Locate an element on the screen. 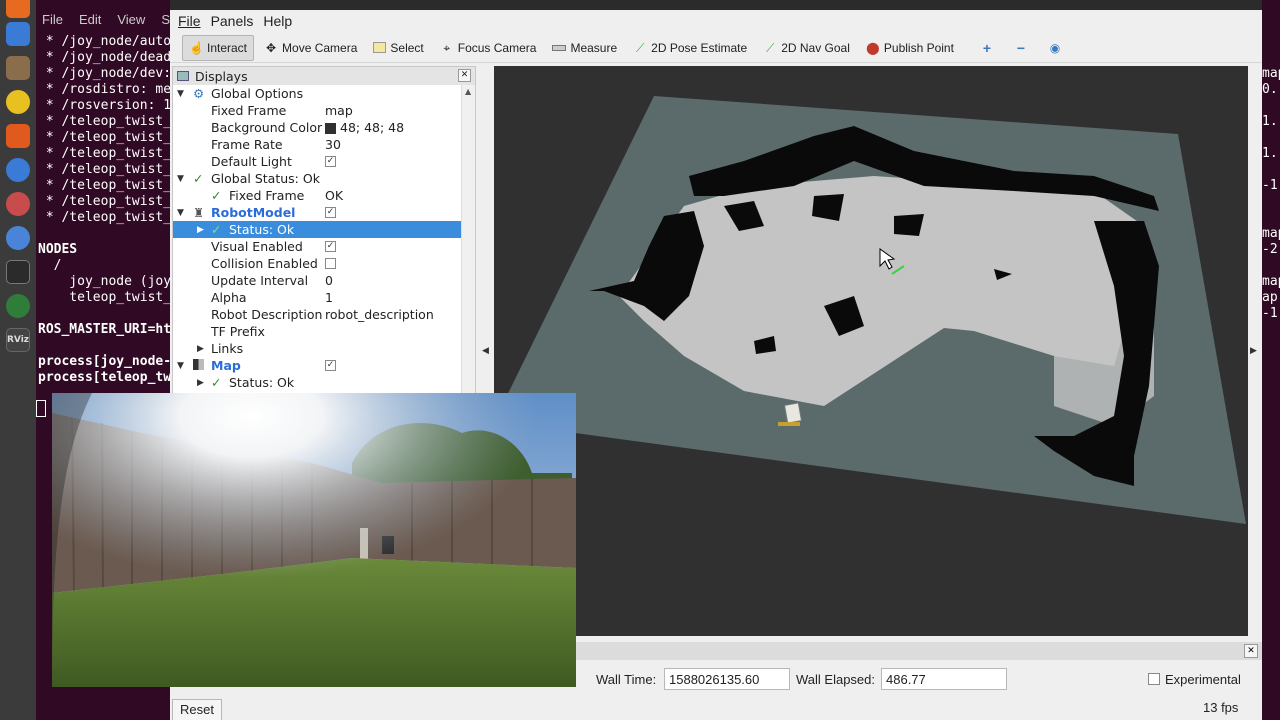  rviz-launcher-icon: RViz is located at coordinates (18, 340).